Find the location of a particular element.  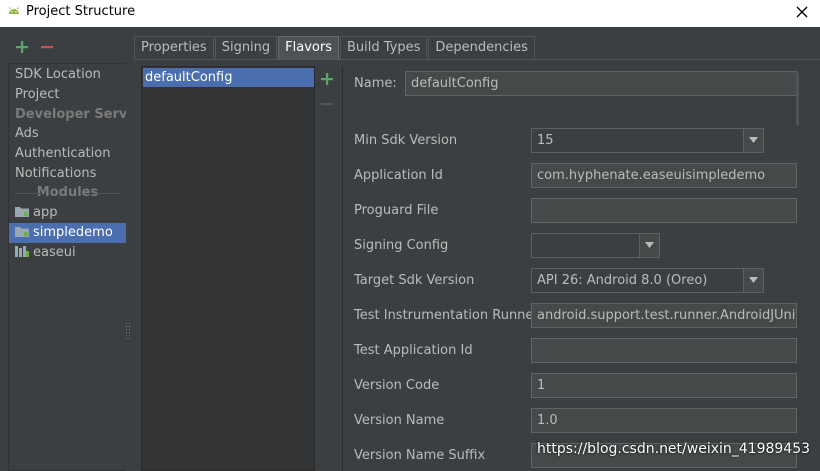

scrollbar is located at coordinates (797, 99).